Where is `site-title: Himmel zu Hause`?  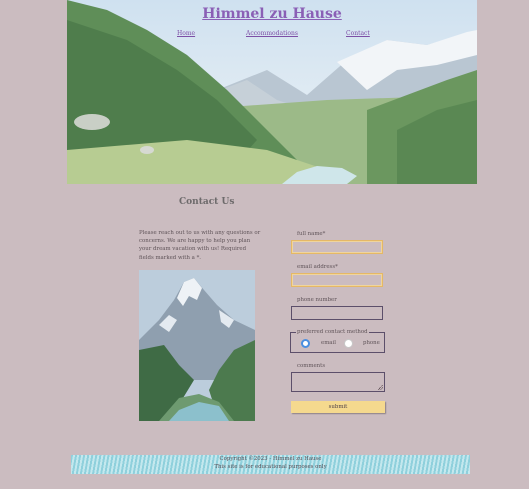
site-title: Himmel zu Hause is located at coordinates (272, 14).